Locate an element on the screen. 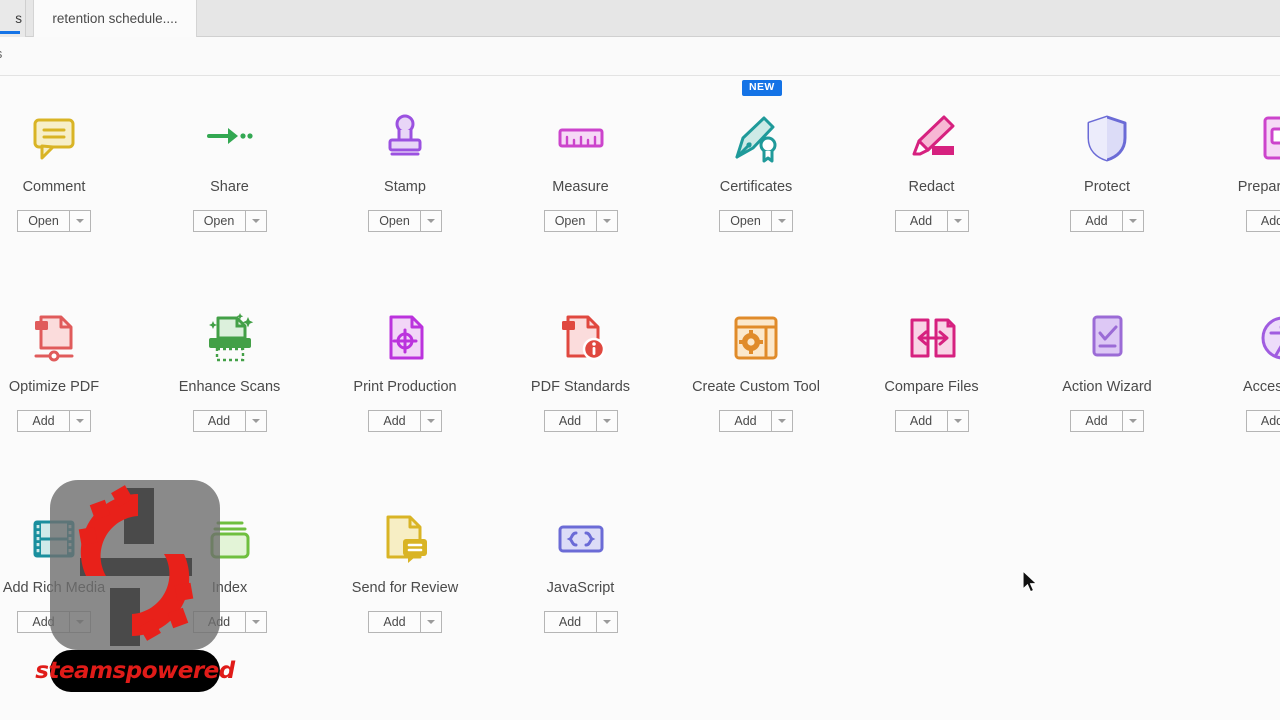 The image size is (1280, 720). tool-card-measure: Measure Open is located at coordinates (581, 167).